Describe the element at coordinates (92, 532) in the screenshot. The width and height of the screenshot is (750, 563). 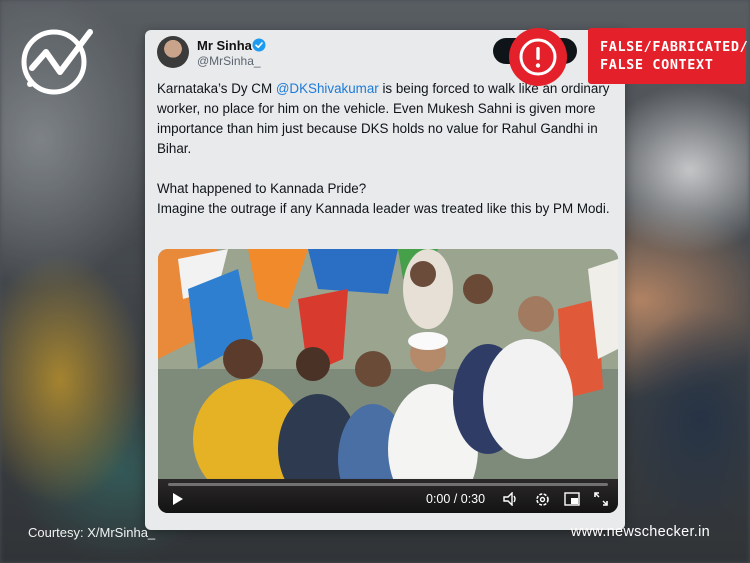
I see `courtesy-credit: Courtesy: X/MrSinha_` at that location.